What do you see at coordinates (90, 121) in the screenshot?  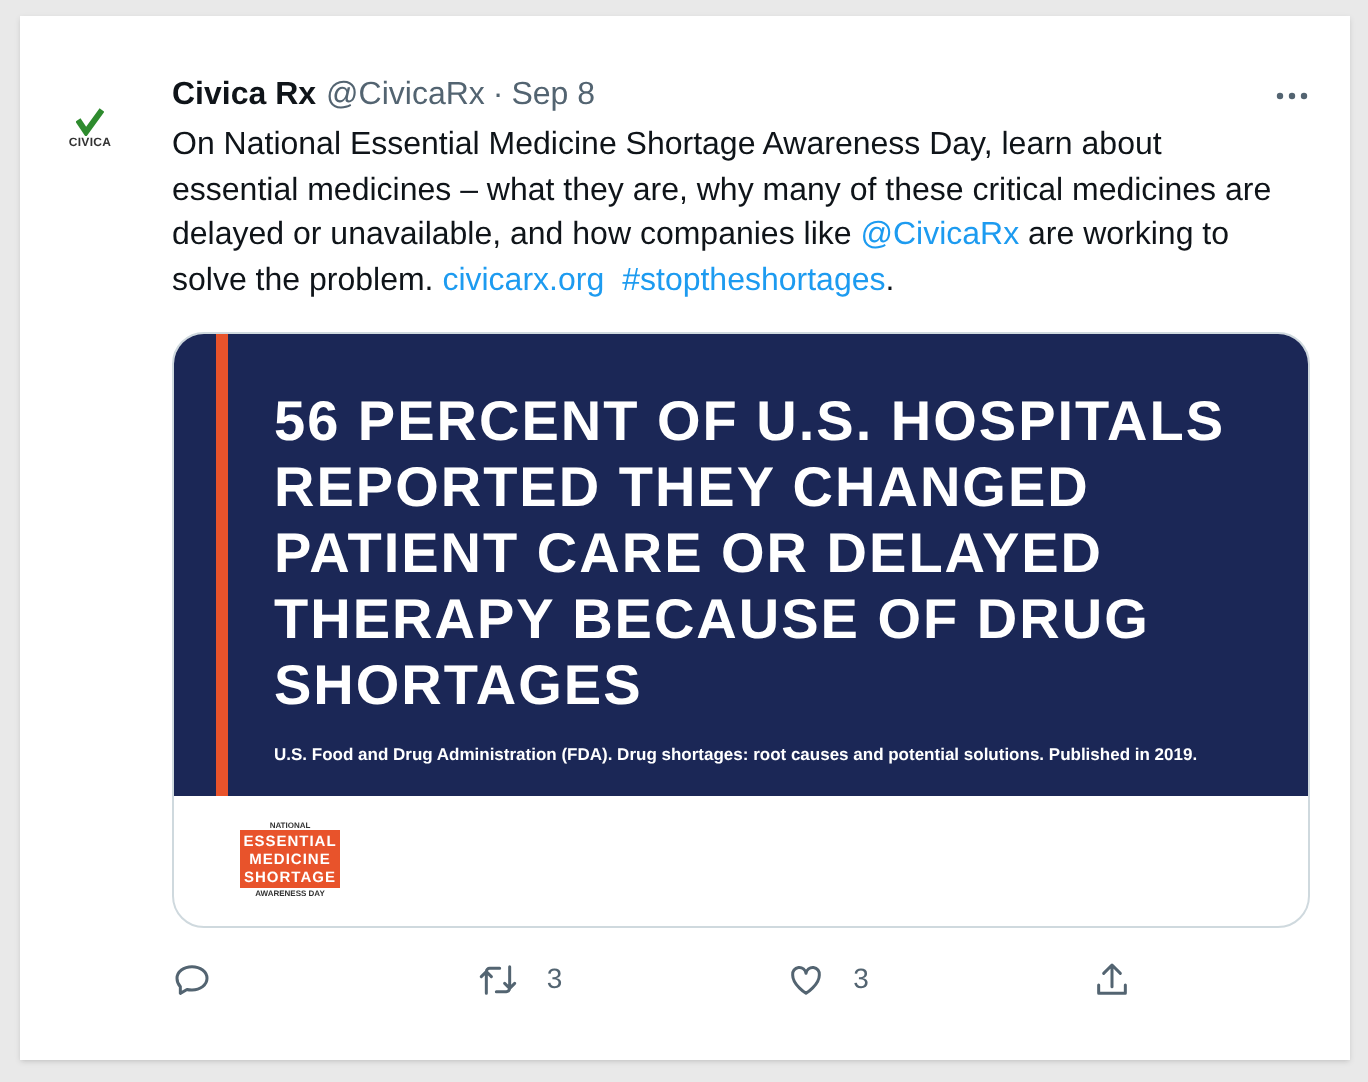 I see `check-icon` at bounding box center [90, 121].